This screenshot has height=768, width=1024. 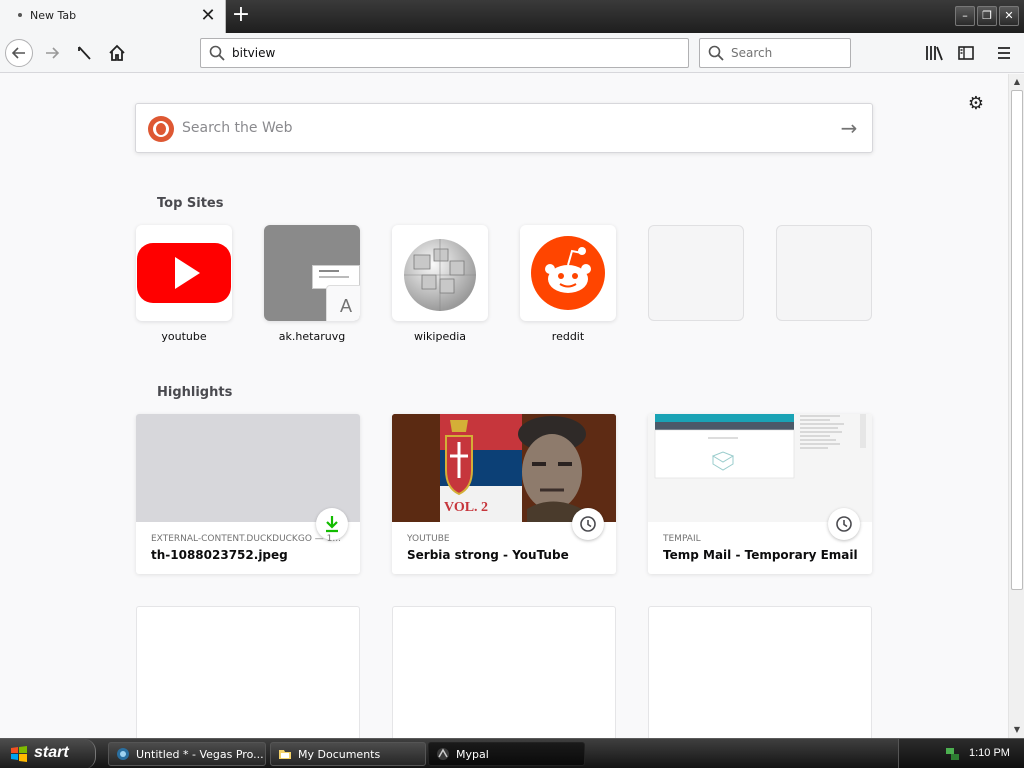 I want to click on search-input: Search, so click(x=751, y=53).